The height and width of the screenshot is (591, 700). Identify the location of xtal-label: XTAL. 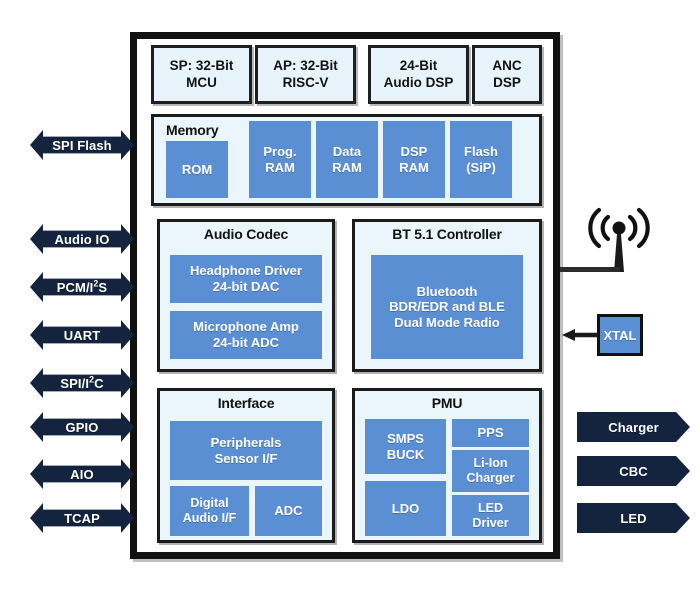
(620, 335).